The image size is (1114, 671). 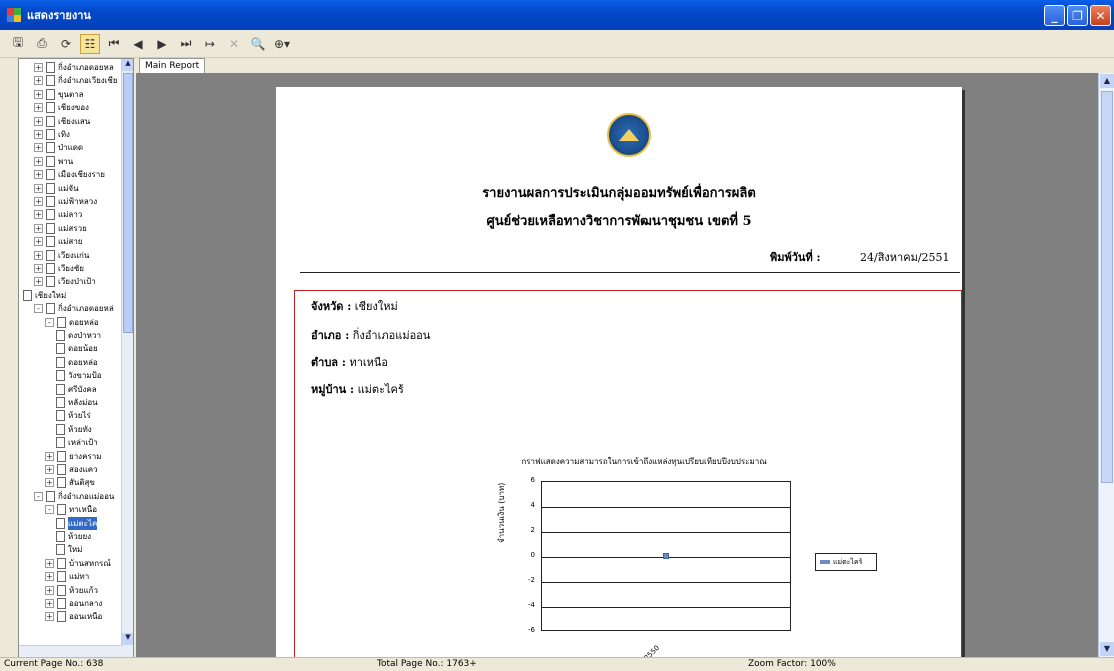 I want to click on tree-item: + แม่ฟ้าหลวง, so click(x=65, y=201).